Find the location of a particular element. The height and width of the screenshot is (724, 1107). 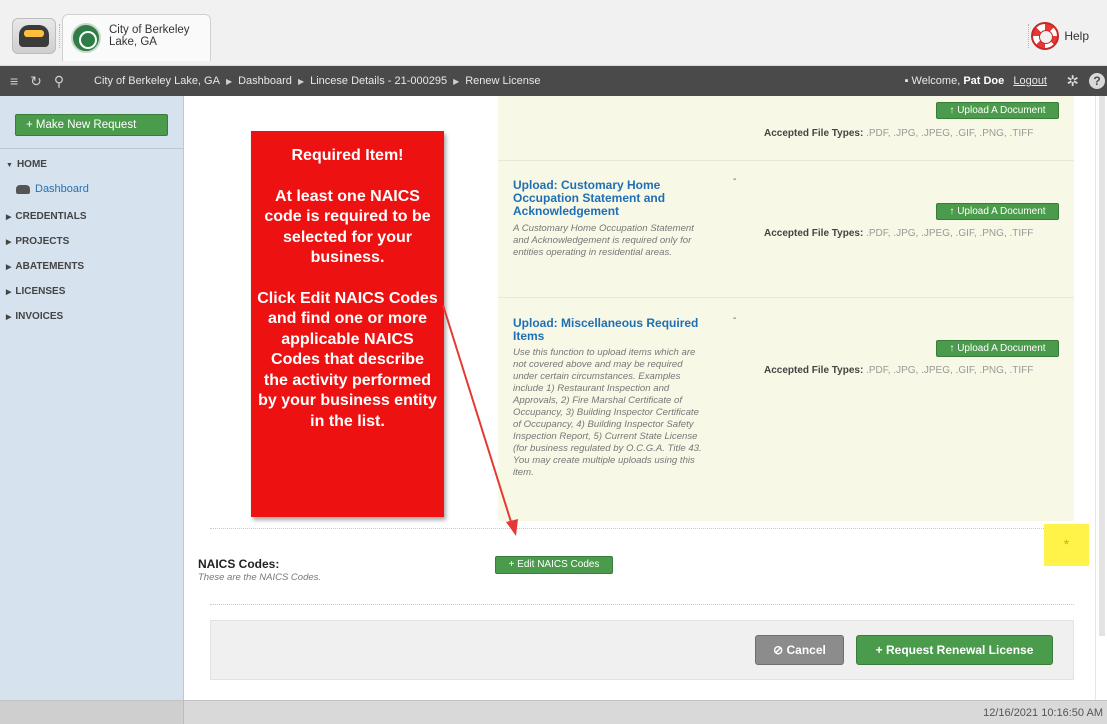

sidebar-divider is located at coordinates (92, 148).